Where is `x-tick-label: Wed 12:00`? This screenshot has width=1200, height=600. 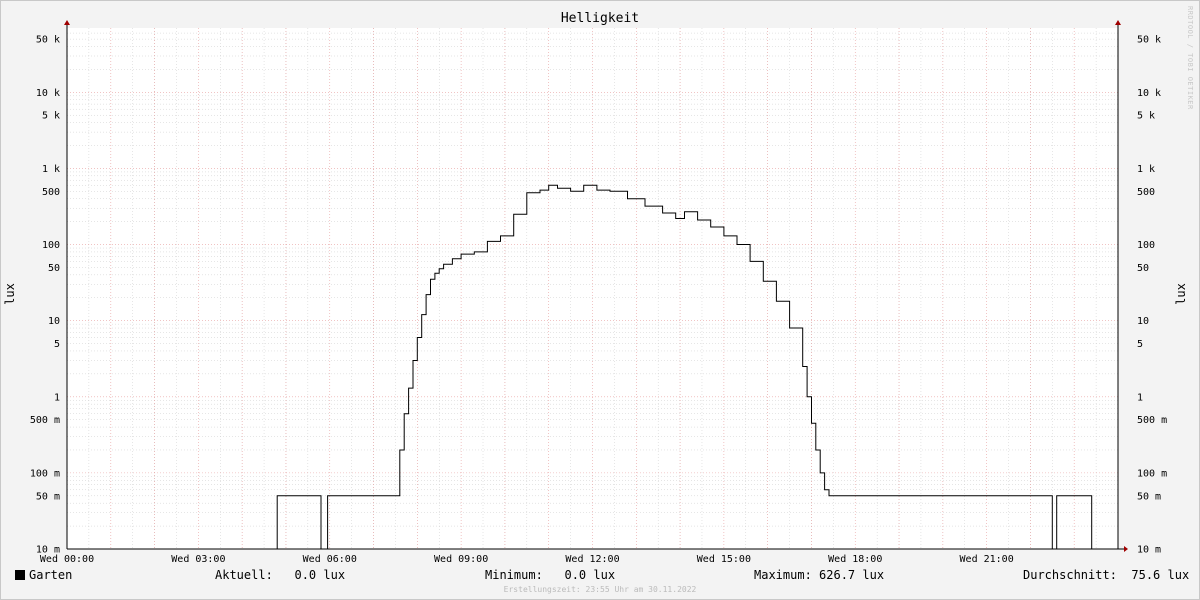
x-tick-label: Wed 12:00 is located at coordinates (592, 559).